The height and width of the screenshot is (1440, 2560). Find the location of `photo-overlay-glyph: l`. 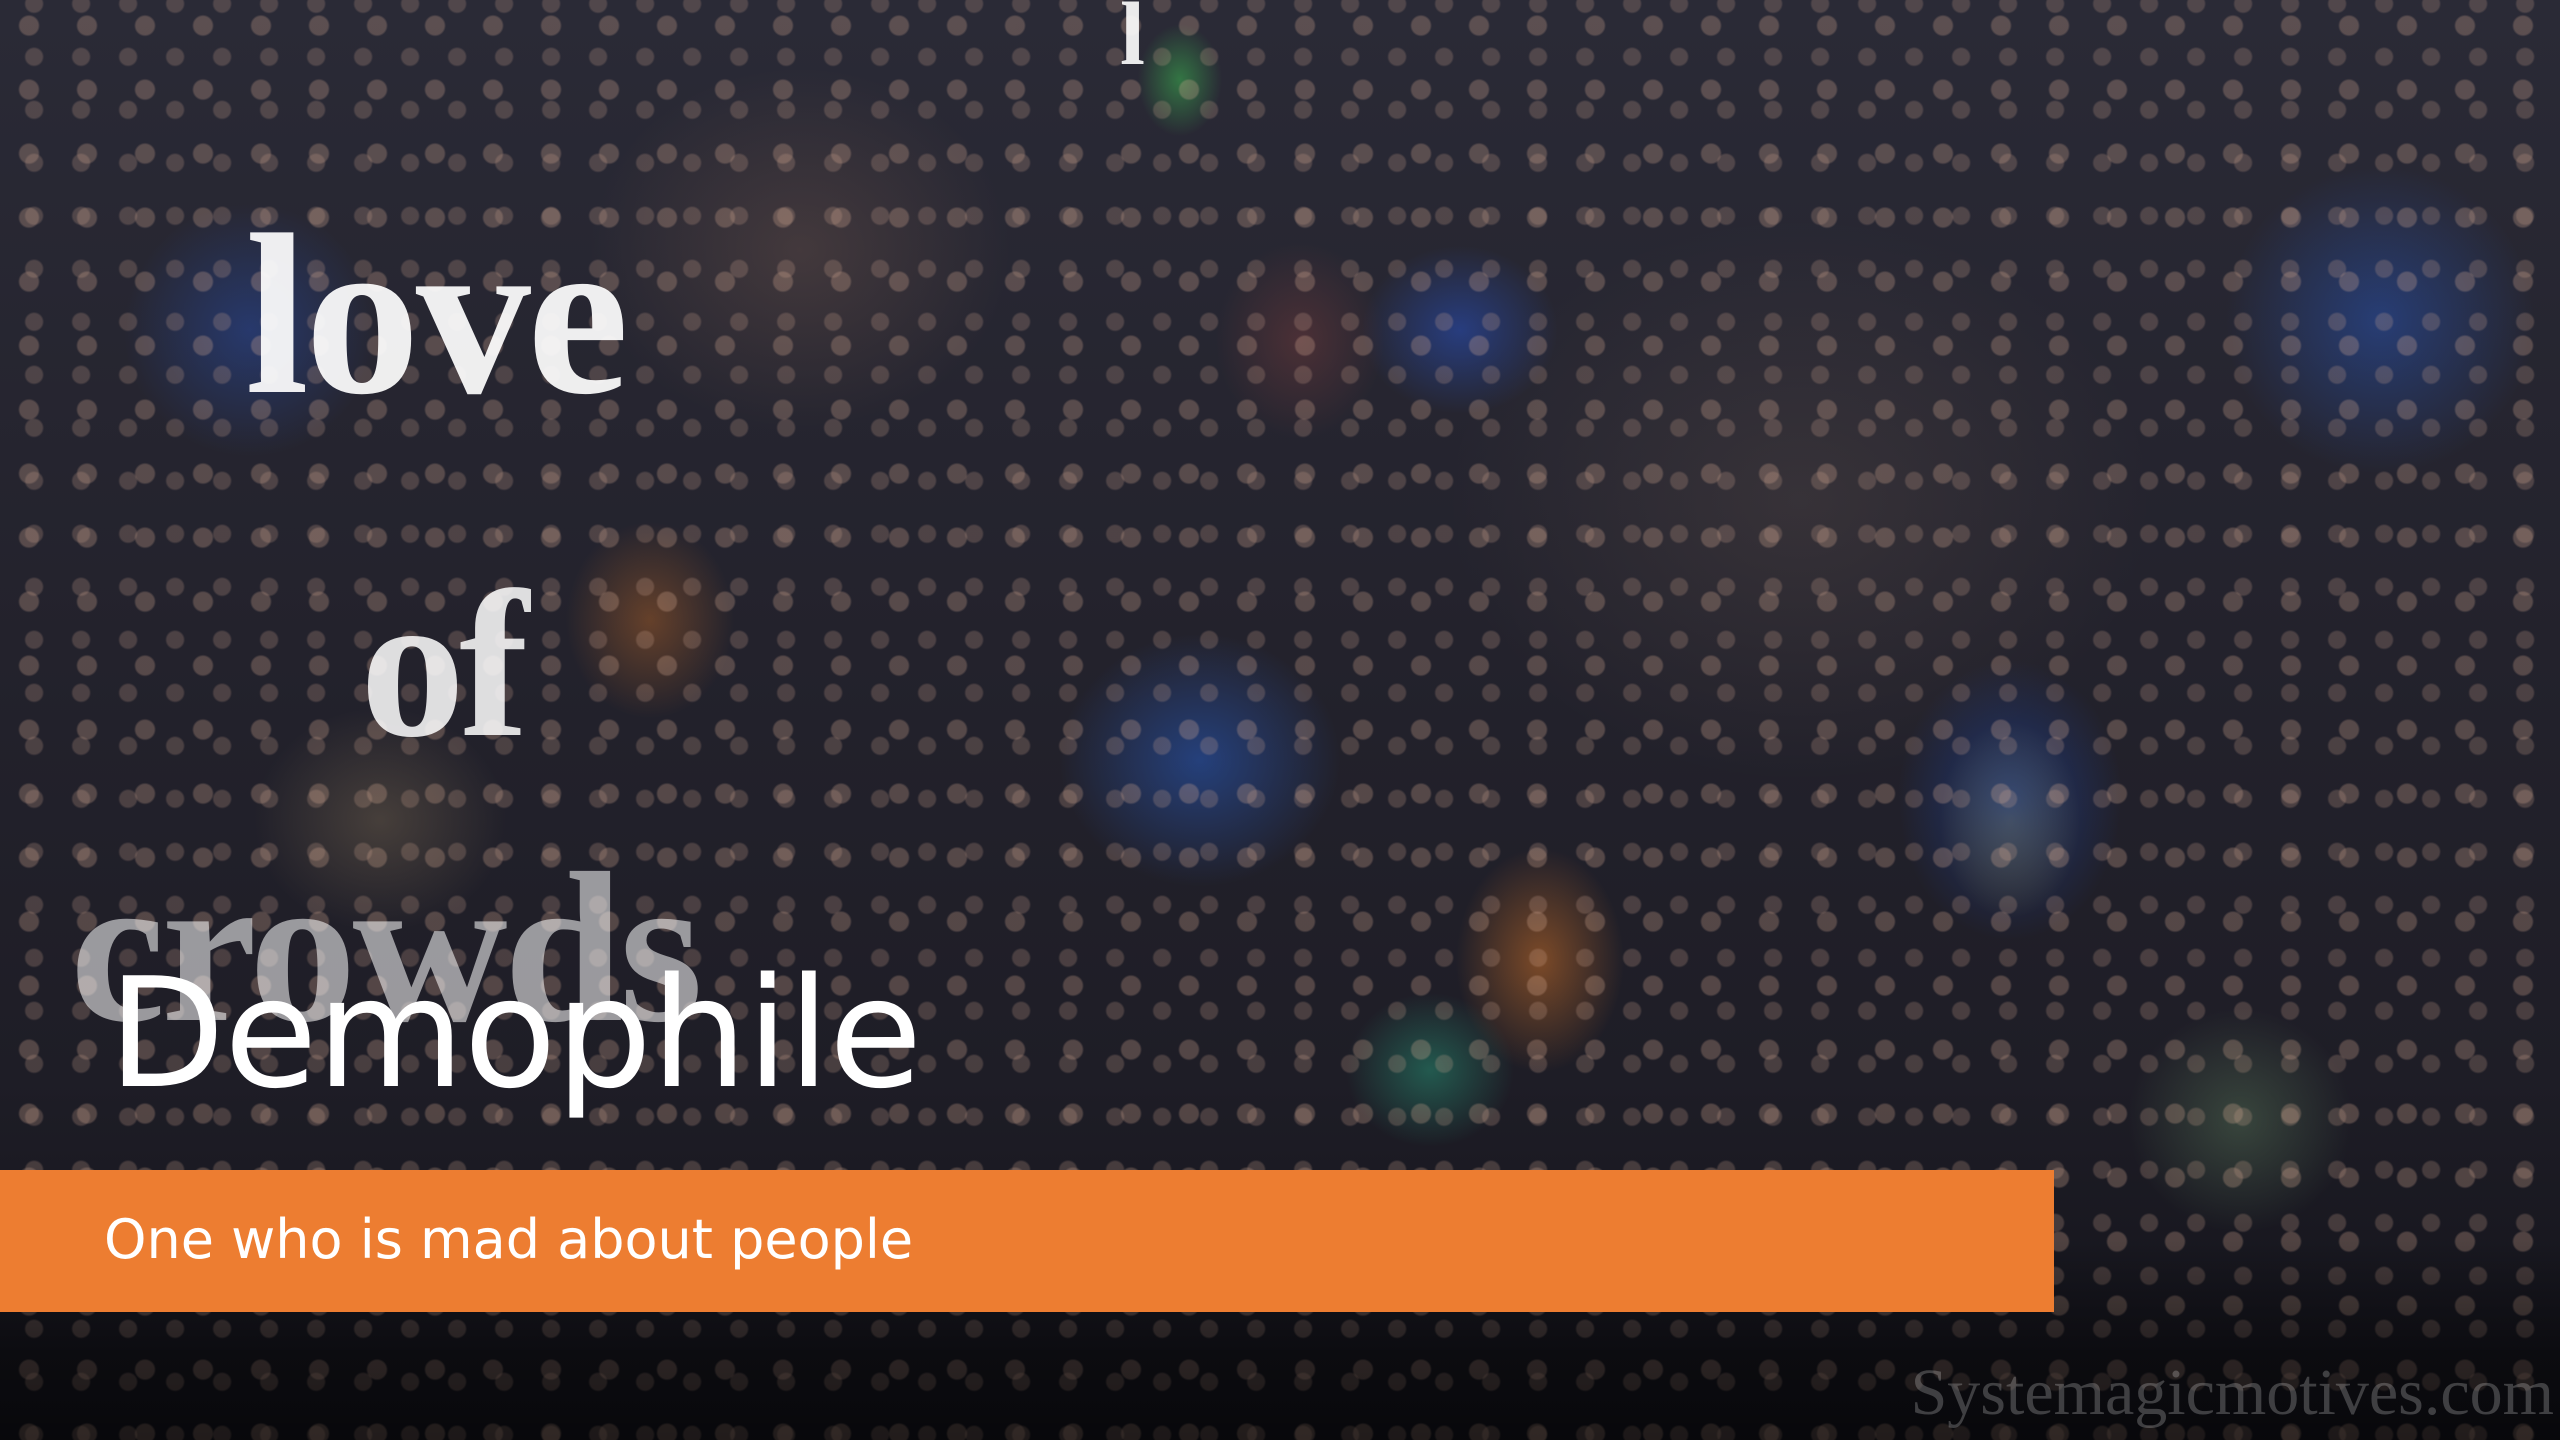

photo-overlay-glyph: l is located at coordinates (1133, 42).